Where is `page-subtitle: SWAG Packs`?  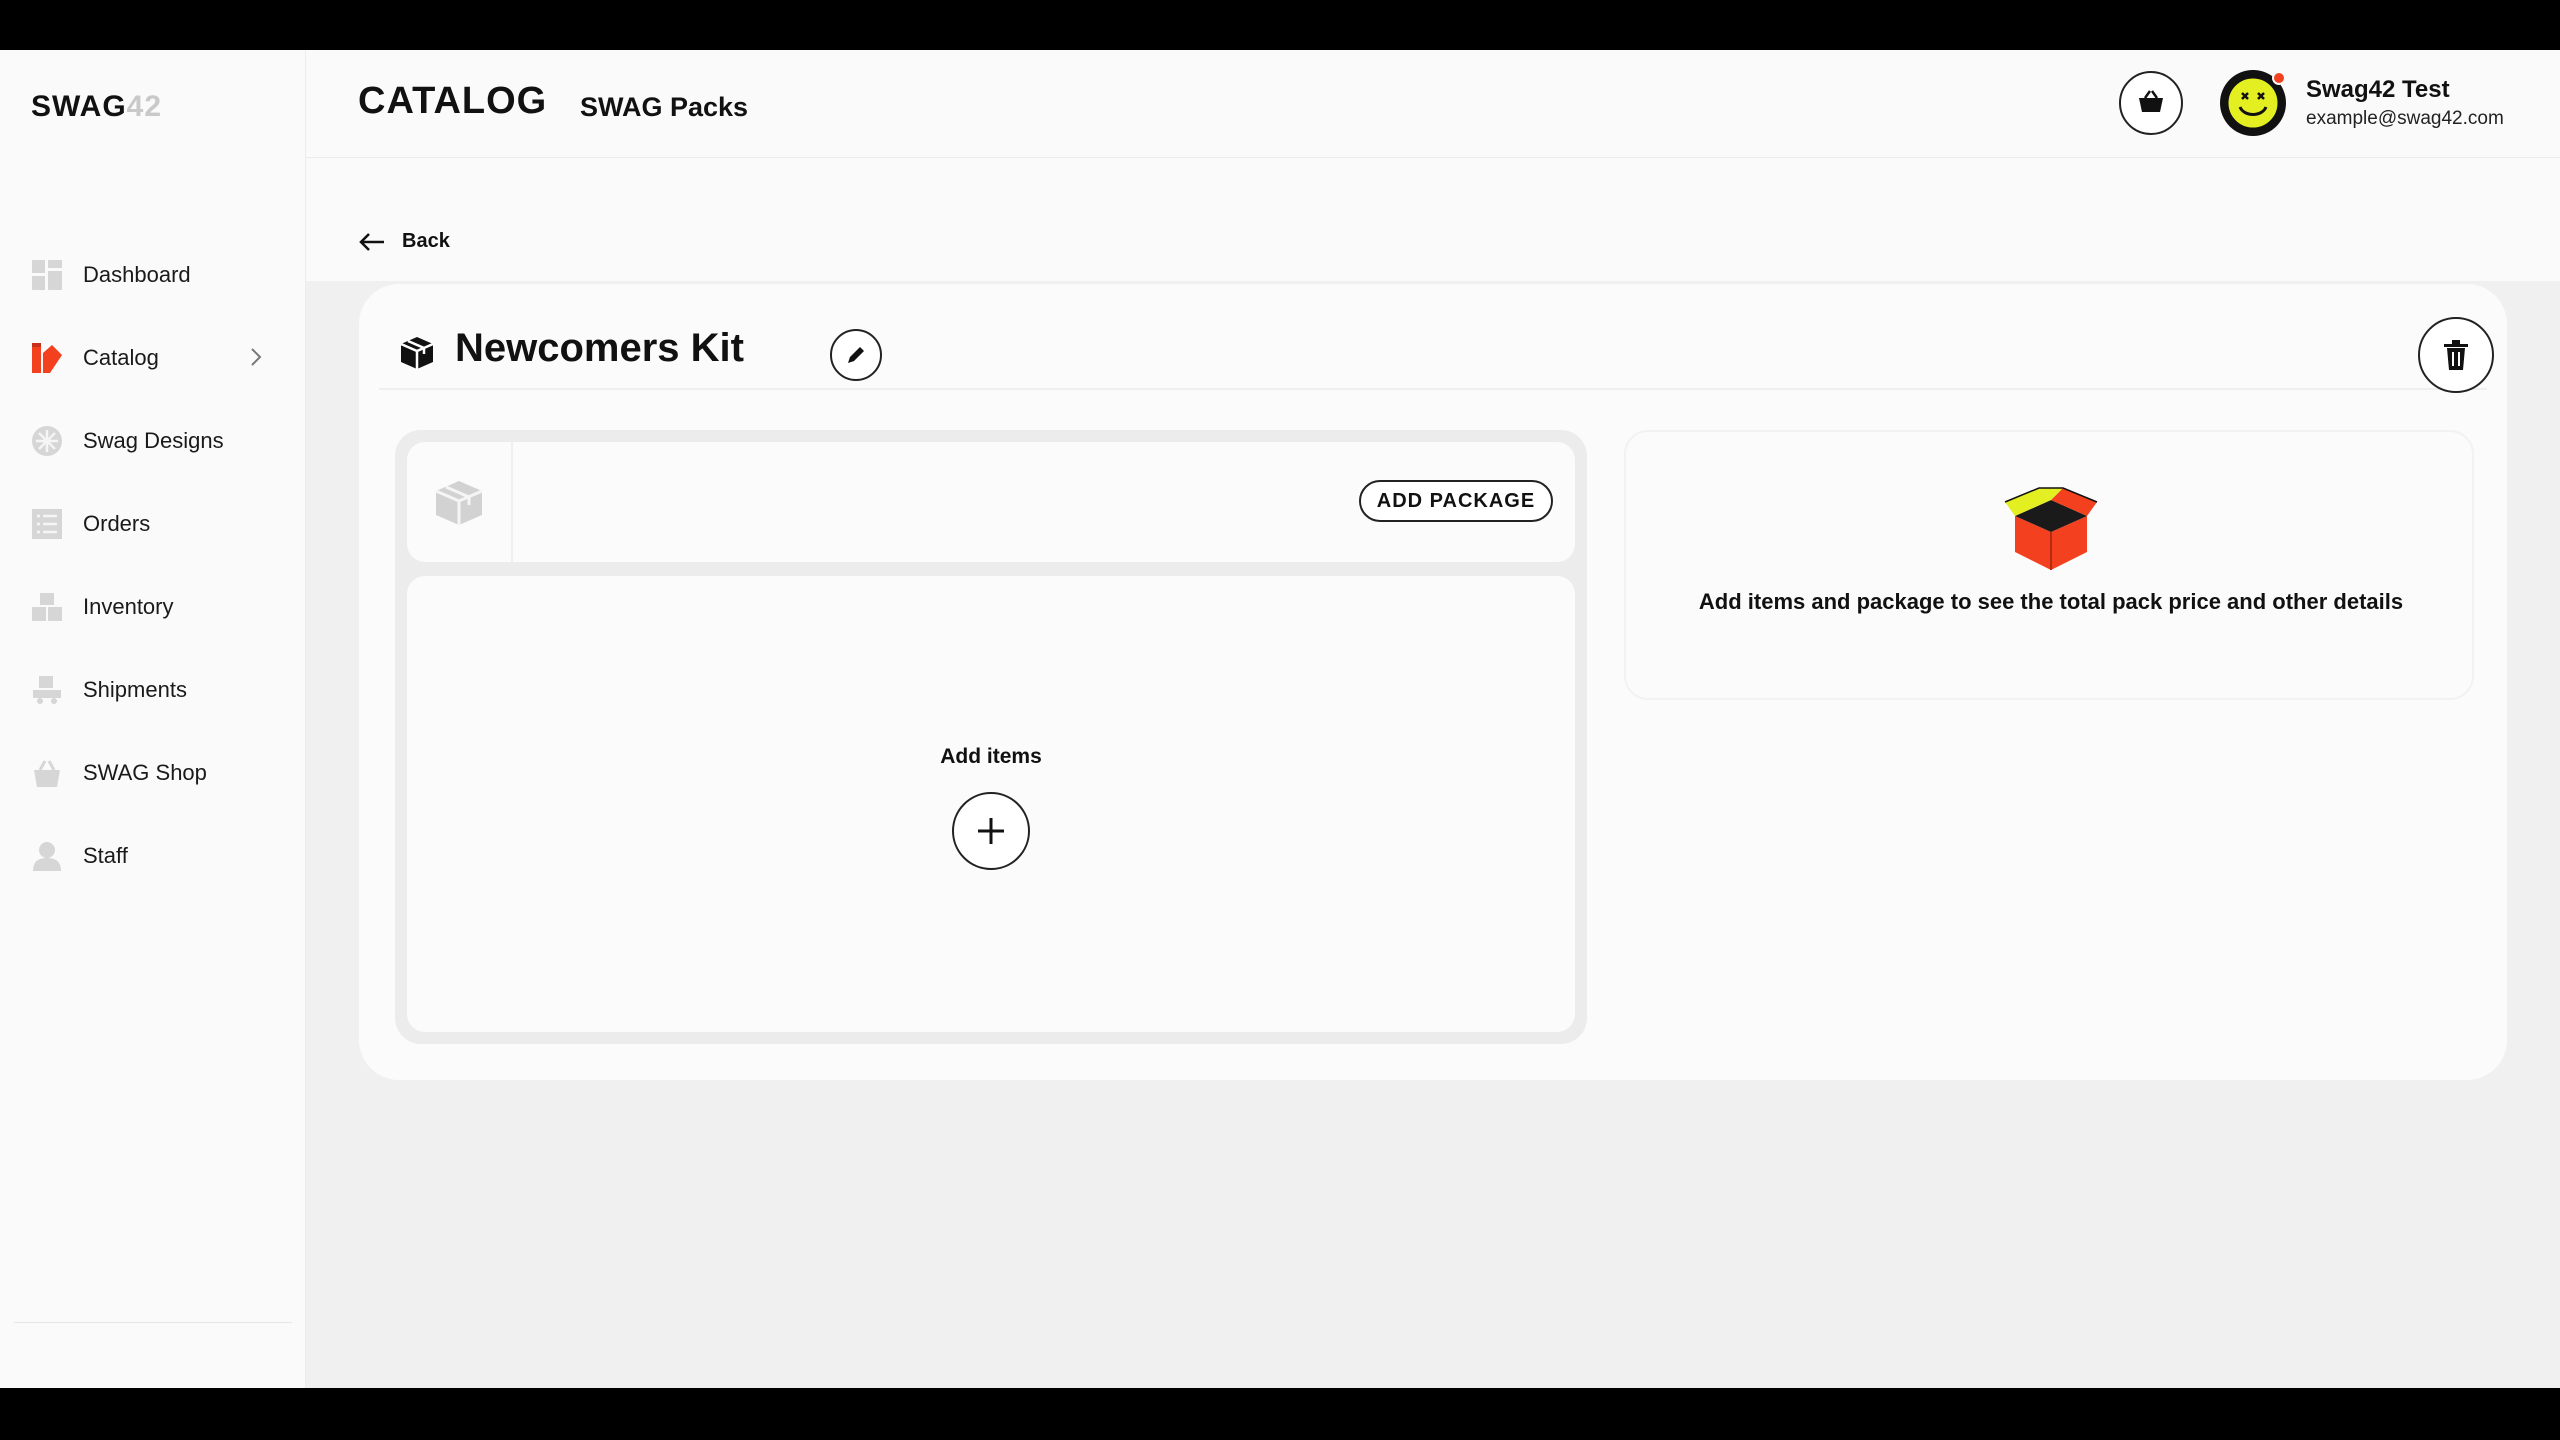 page-subtitle: SWAG Packs is located at coordinates (664, 107).